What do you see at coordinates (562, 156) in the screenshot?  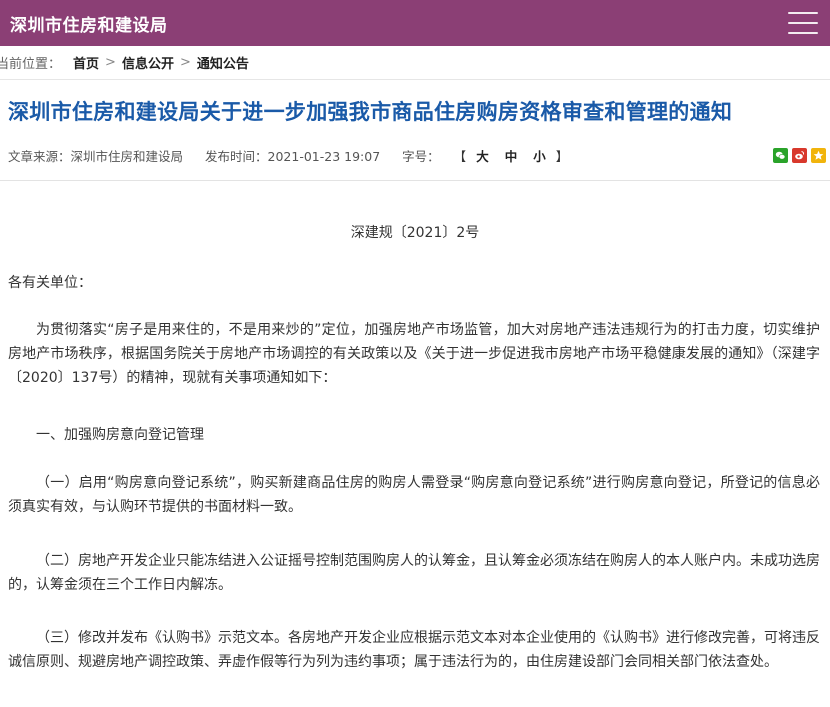 I see `font-size-bracket-close: 】` at bounding box center [562, 156].